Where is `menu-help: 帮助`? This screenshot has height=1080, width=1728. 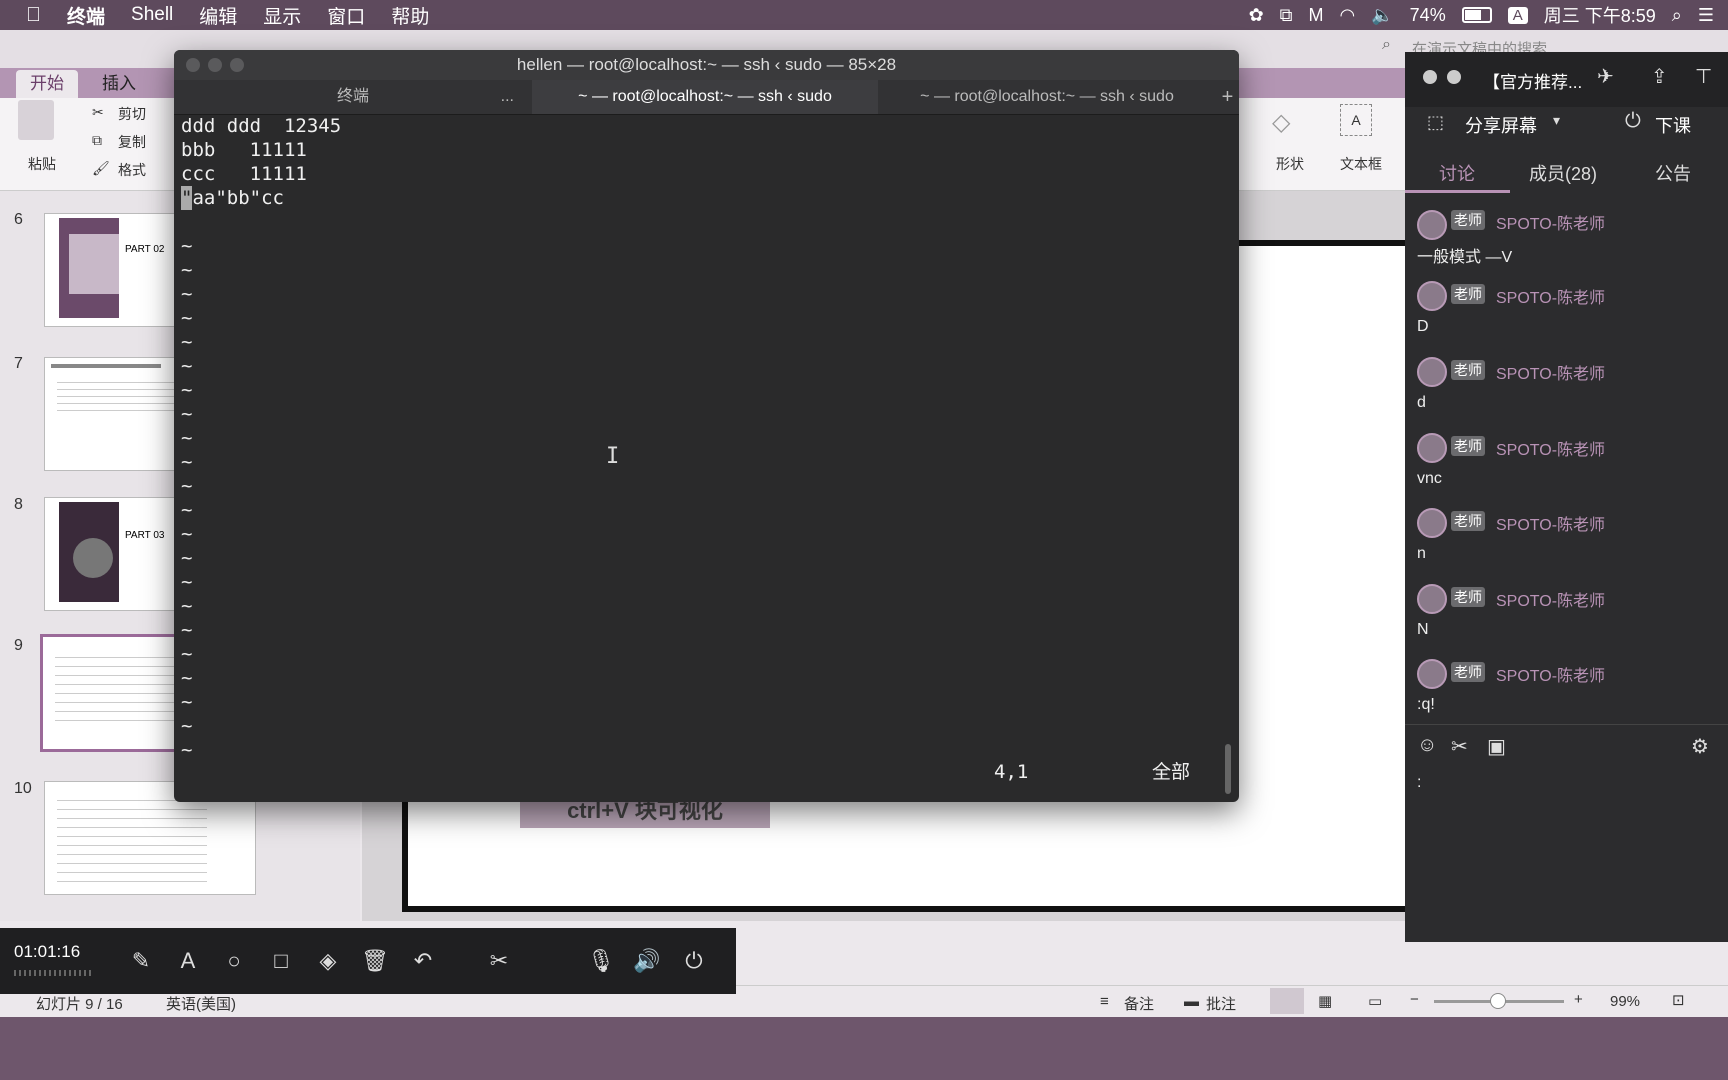
menu-help: 帮助 is located at coordinates (410, 15).